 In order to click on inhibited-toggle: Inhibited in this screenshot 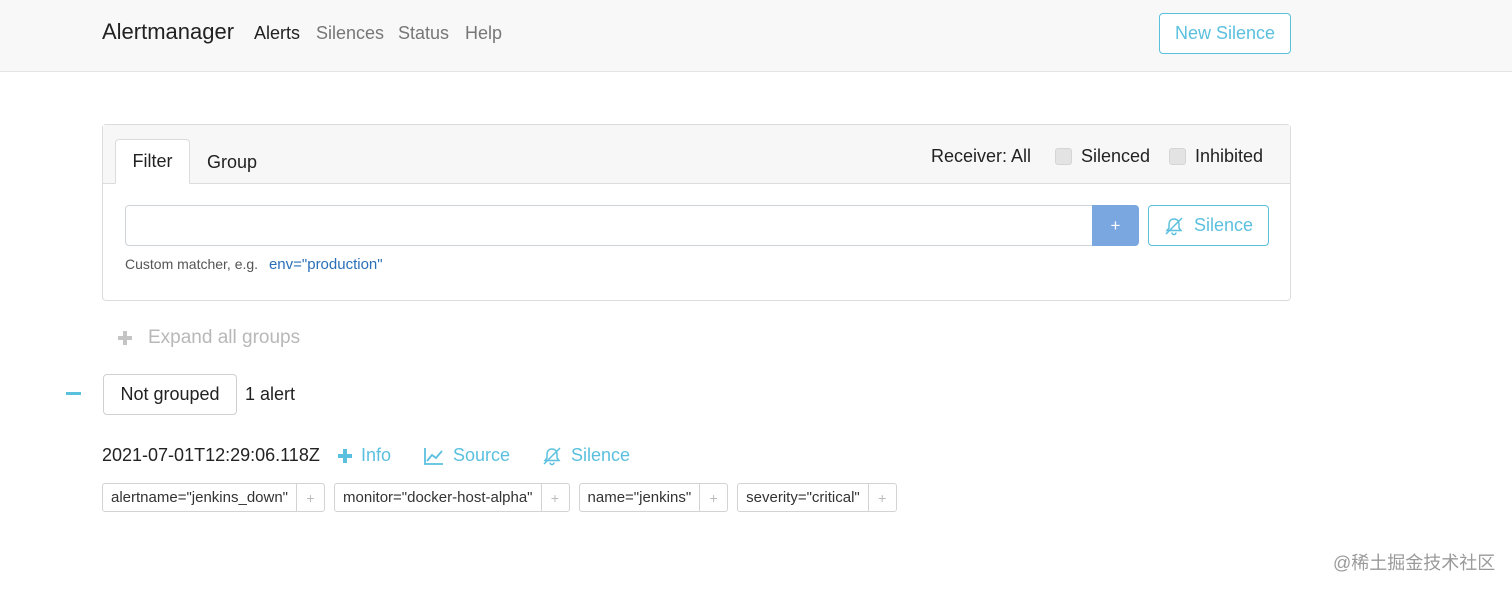, I will do `click(1216, 156)`.